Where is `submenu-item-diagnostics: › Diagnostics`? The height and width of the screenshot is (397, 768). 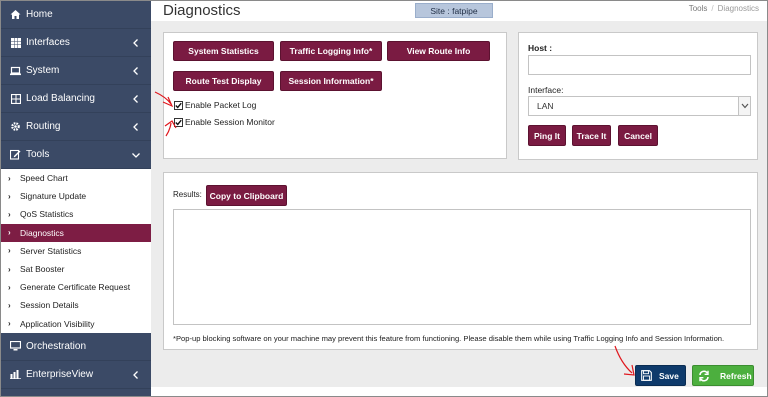
submenu-item-diagnostics: › Diagnostics is located at coordinates (76, 232).